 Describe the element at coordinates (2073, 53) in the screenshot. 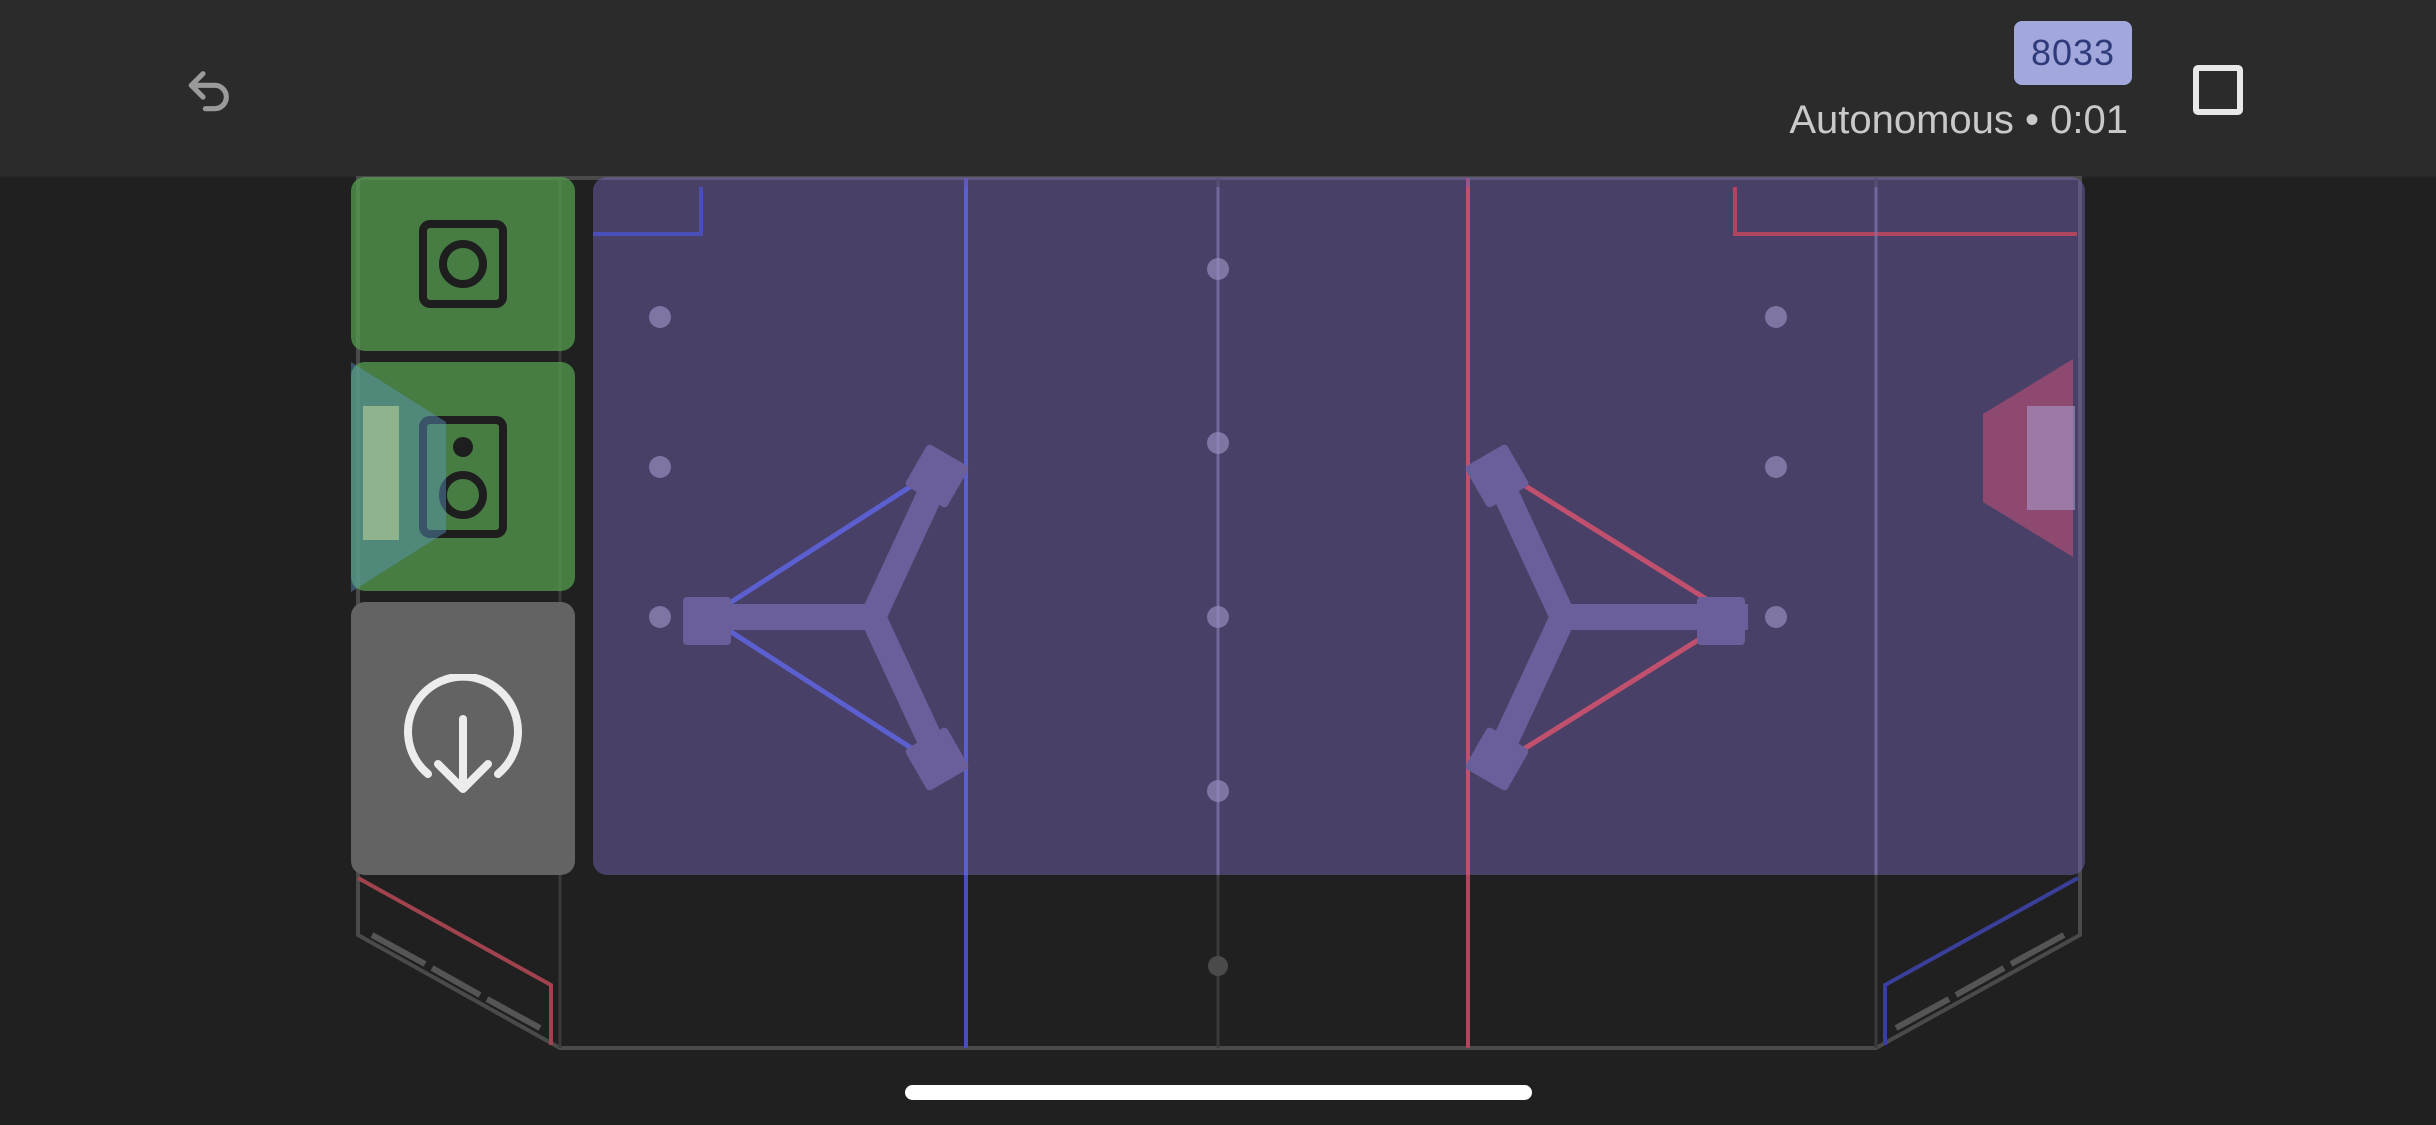

I see `team-number-badge: 8033` at that location.